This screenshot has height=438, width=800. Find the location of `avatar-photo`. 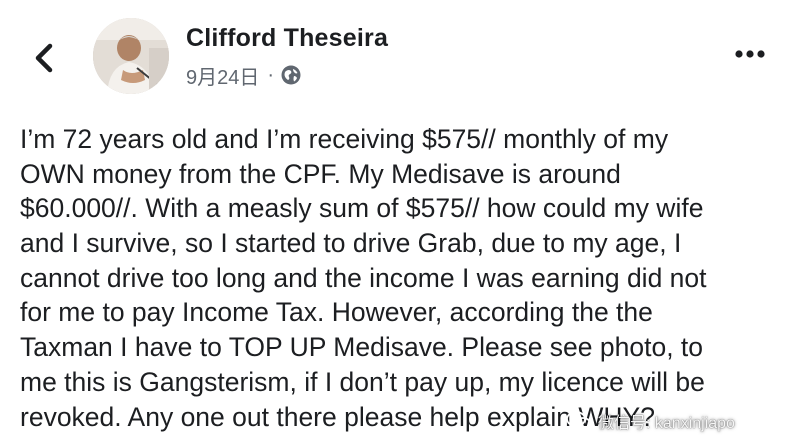

avatar-photo is located at coordinates (131, 56).